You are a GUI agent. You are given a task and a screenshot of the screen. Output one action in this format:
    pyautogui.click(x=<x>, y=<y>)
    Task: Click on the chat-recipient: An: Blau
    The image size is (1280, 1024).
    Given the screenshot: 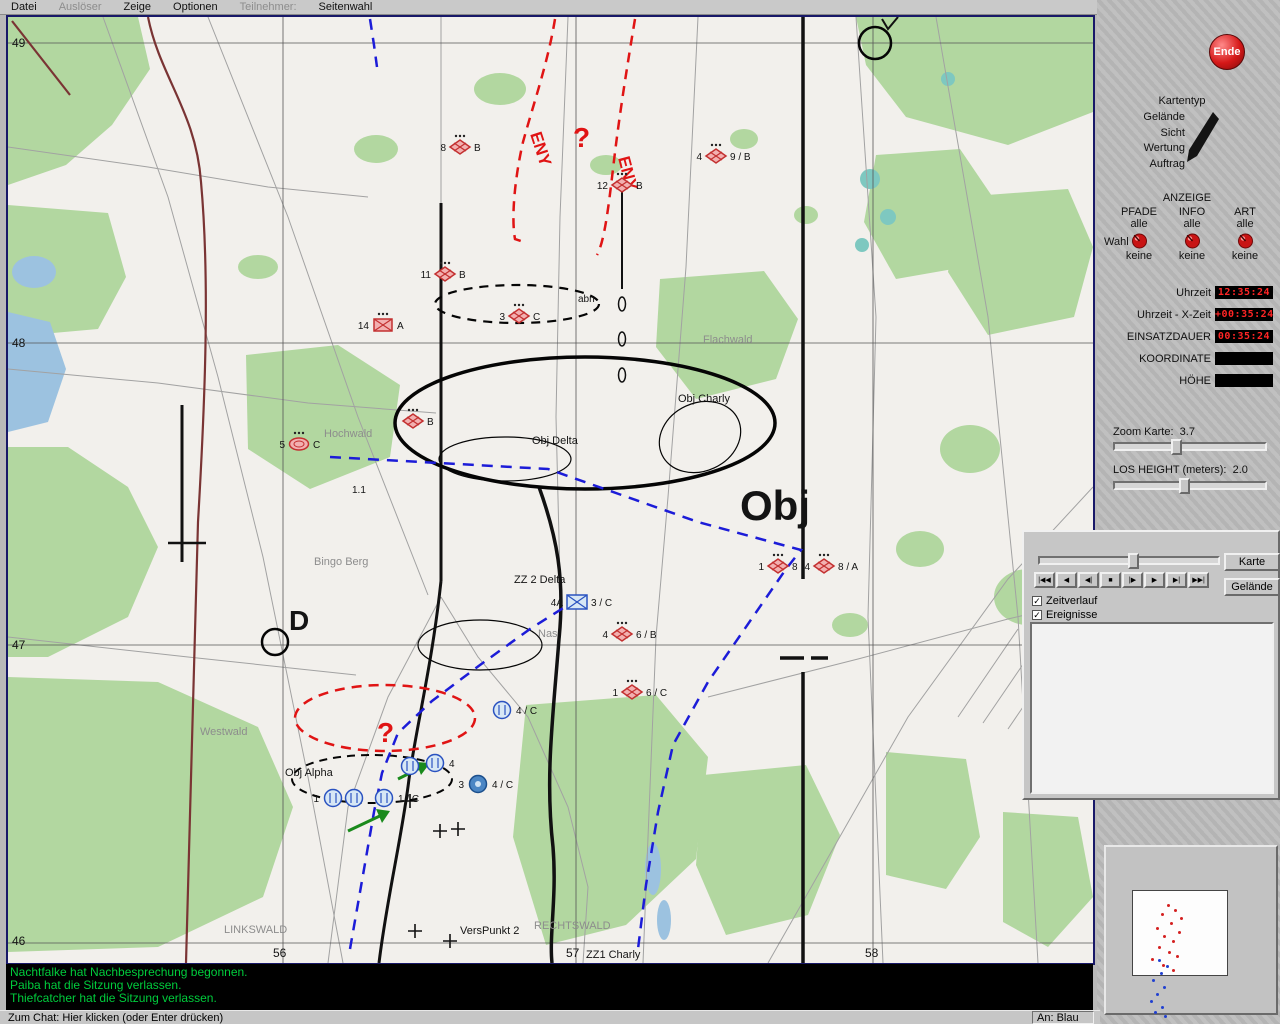 What is the action you would take?
    pyautogui.click(x=1063, y=1017)
    